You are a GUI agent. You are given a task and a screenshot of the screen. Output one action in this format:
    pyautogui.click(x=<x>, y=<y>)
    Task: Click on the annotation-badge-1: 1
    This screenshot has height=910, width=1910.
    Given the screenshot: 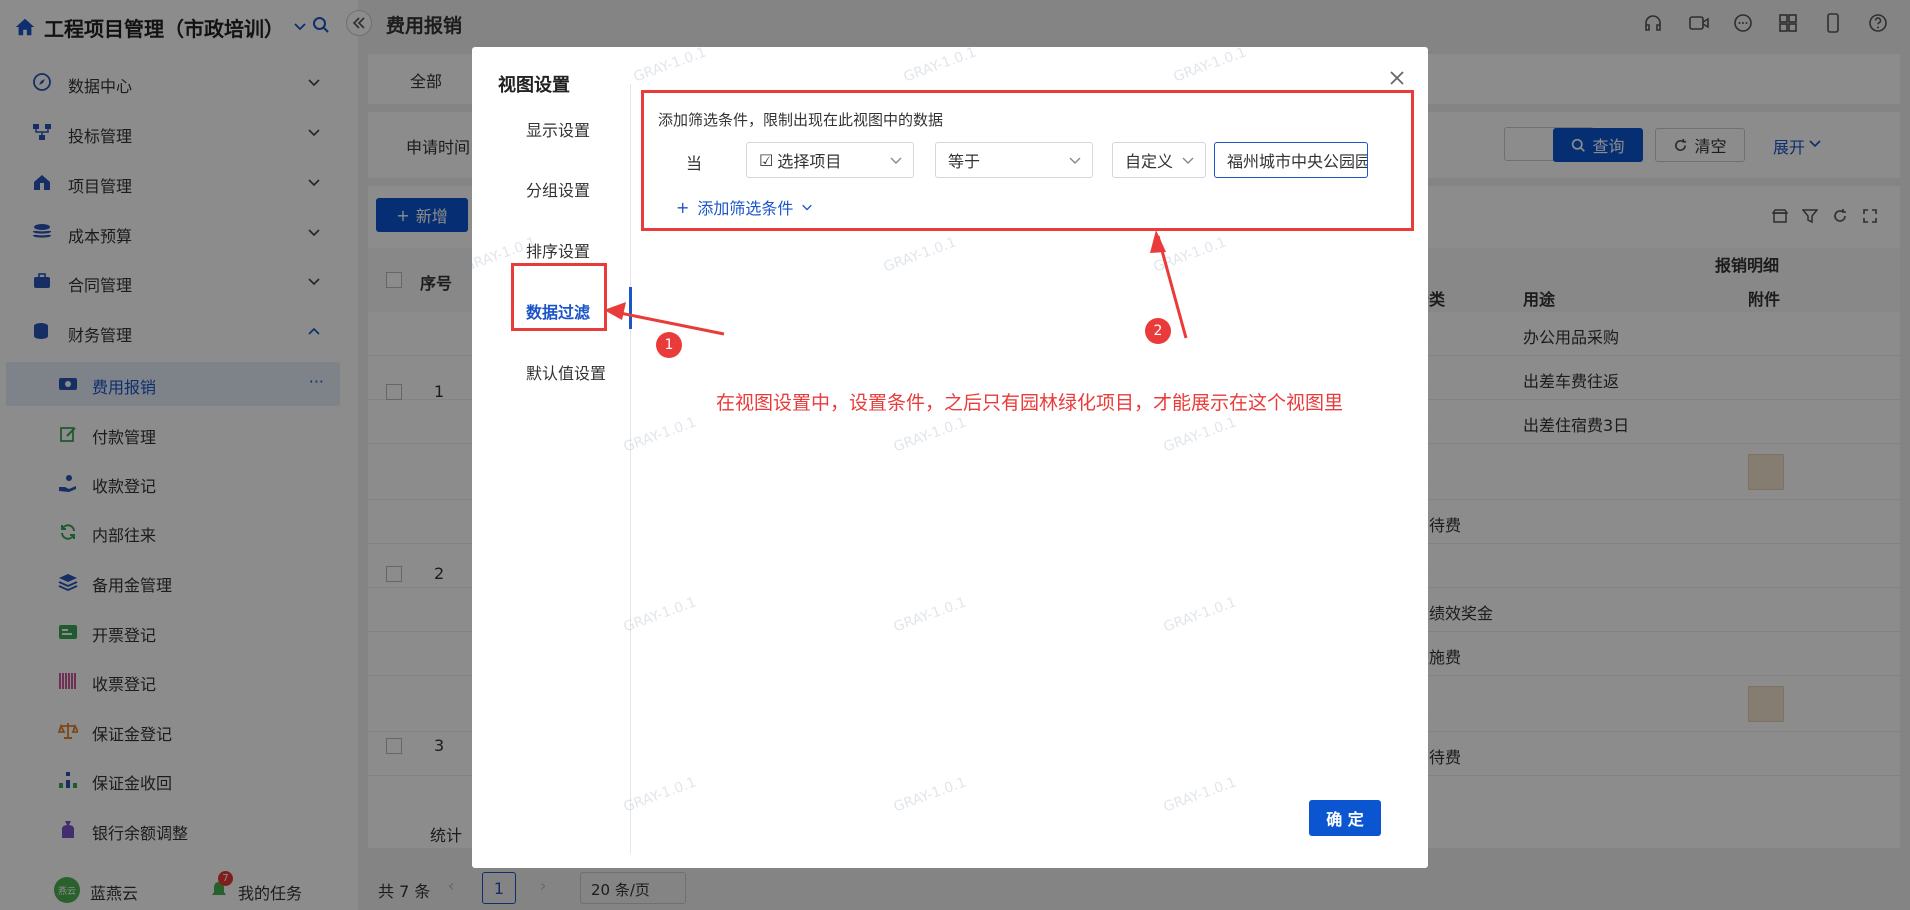 What is the action you would take?
    pyautogui.click(x=669, y=345)
    